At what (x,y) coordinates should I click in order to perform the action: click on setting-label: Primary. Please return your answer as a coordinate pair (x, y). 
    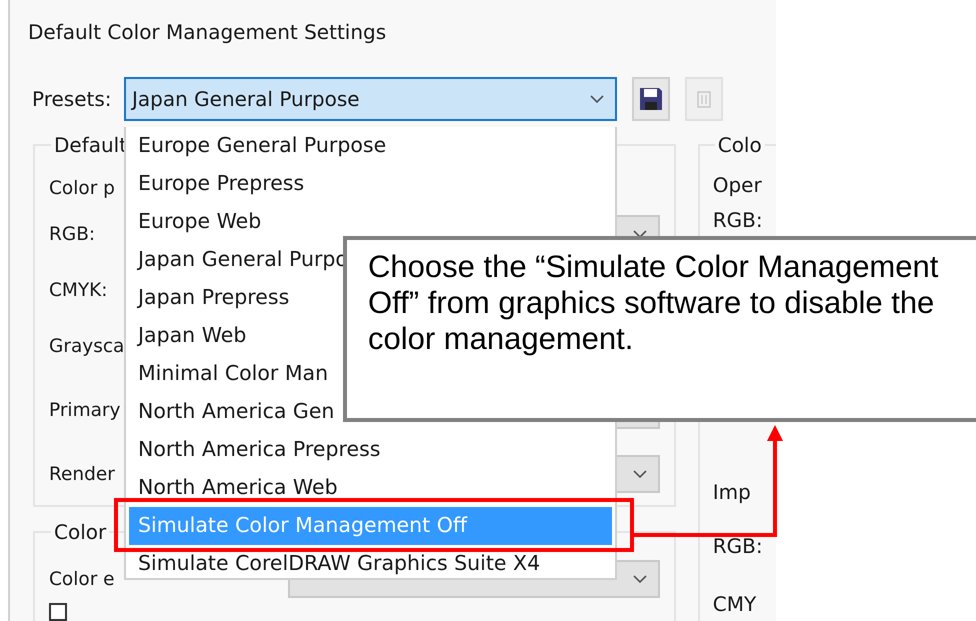
    Looking at the image, I should click on (84, 410).